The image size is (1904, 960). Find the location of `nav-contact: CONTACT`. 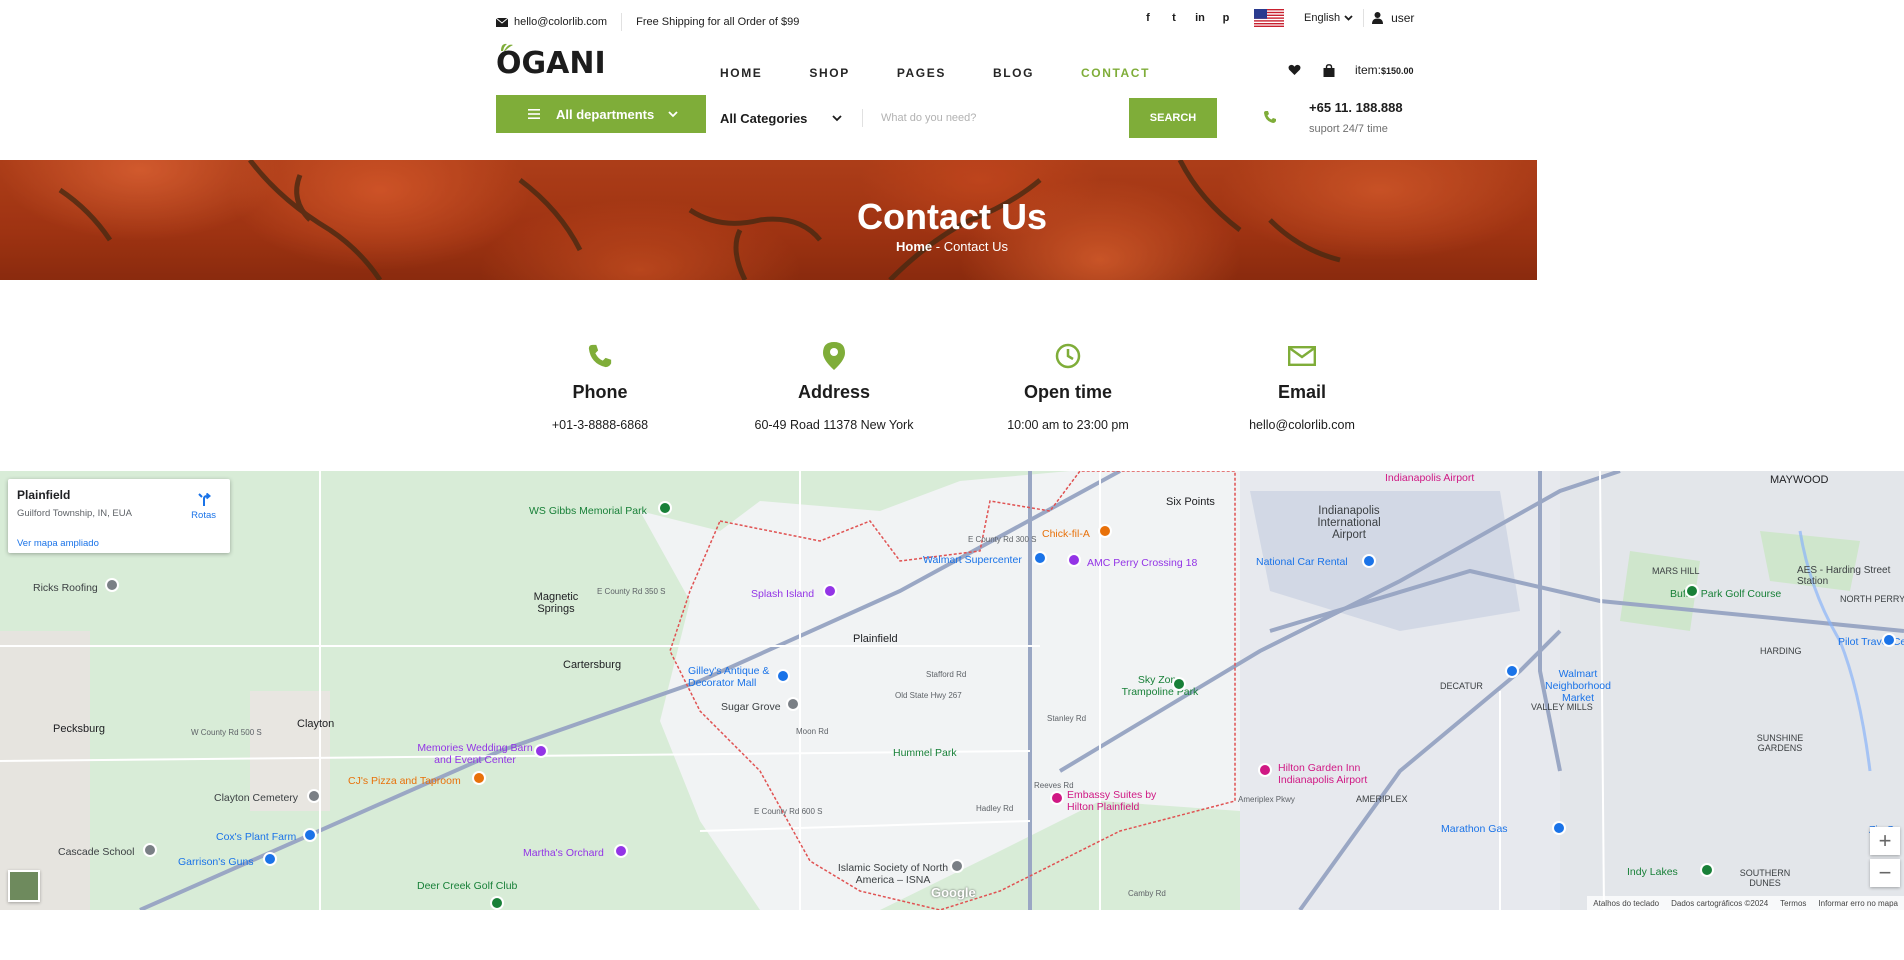

nav-contact: CONTACT is located at coordinates (1115, 73).